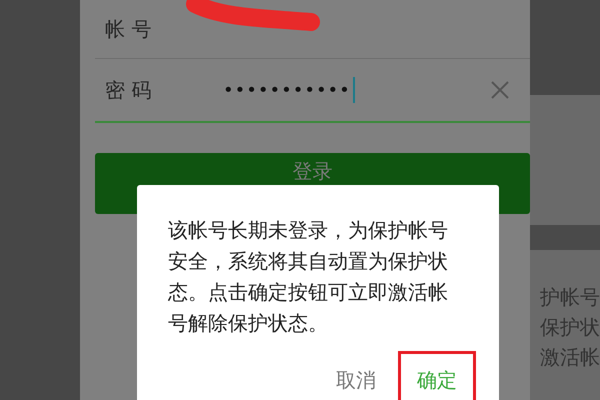  I want to click on password-value: •••••••••••, so click(287, 90).